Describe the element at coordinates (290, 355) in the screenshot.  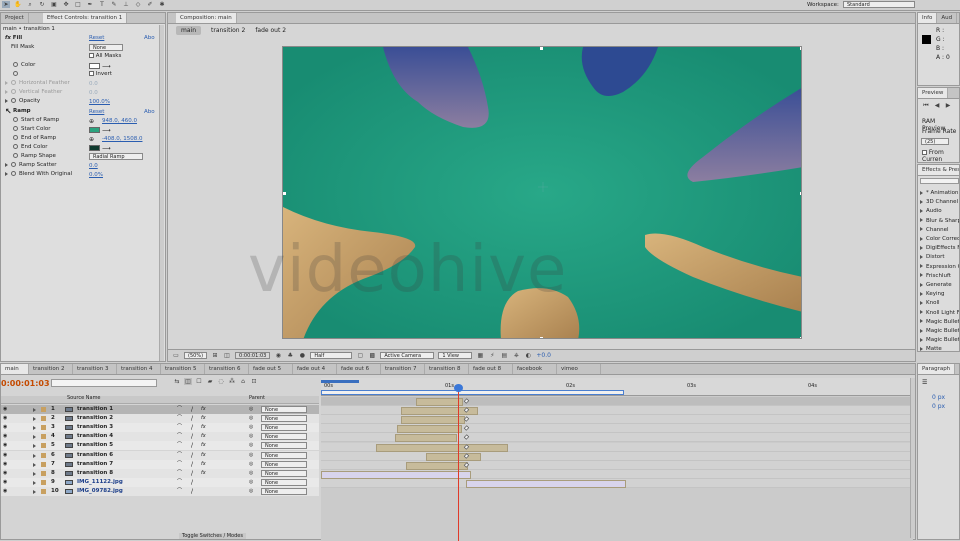
I see `show-snapshot-icon: ♣` at that location.